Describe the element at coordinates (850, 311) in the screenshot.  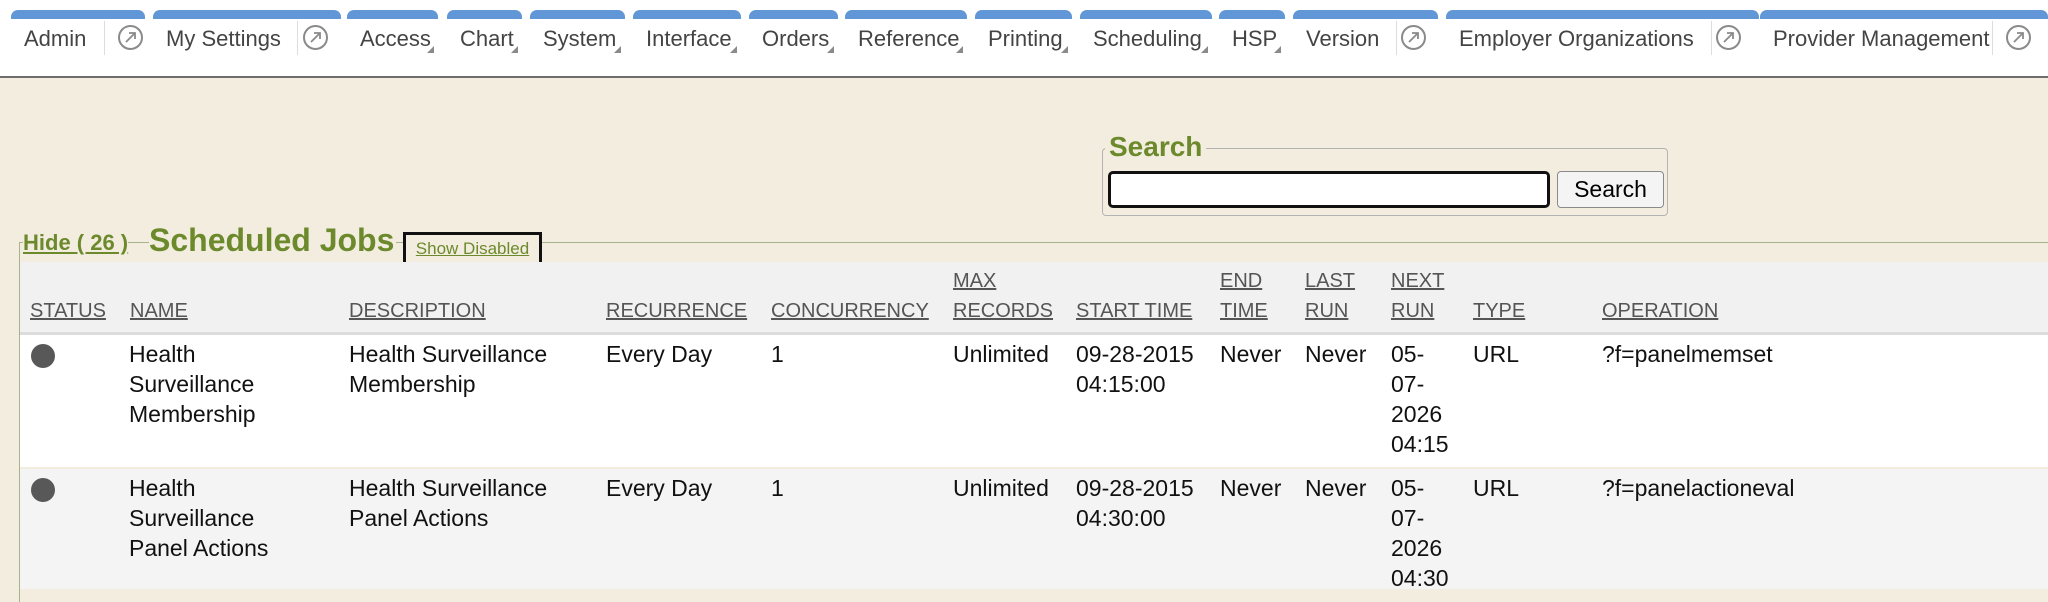
I see `column-header-concurrency: CONCURRENCY` at that location.